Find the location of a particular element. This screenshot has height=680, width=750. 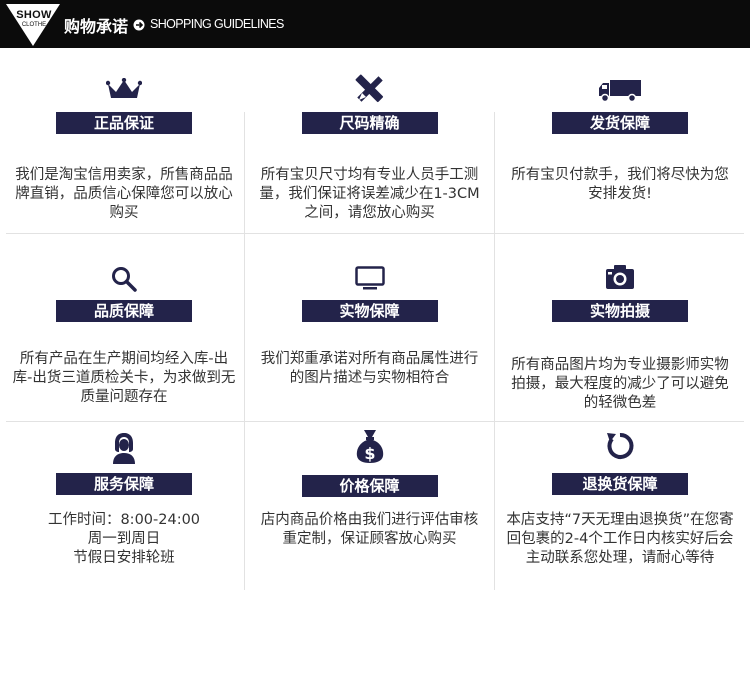

guideline-label: 发货保障 is located at coordinates (620, 123).